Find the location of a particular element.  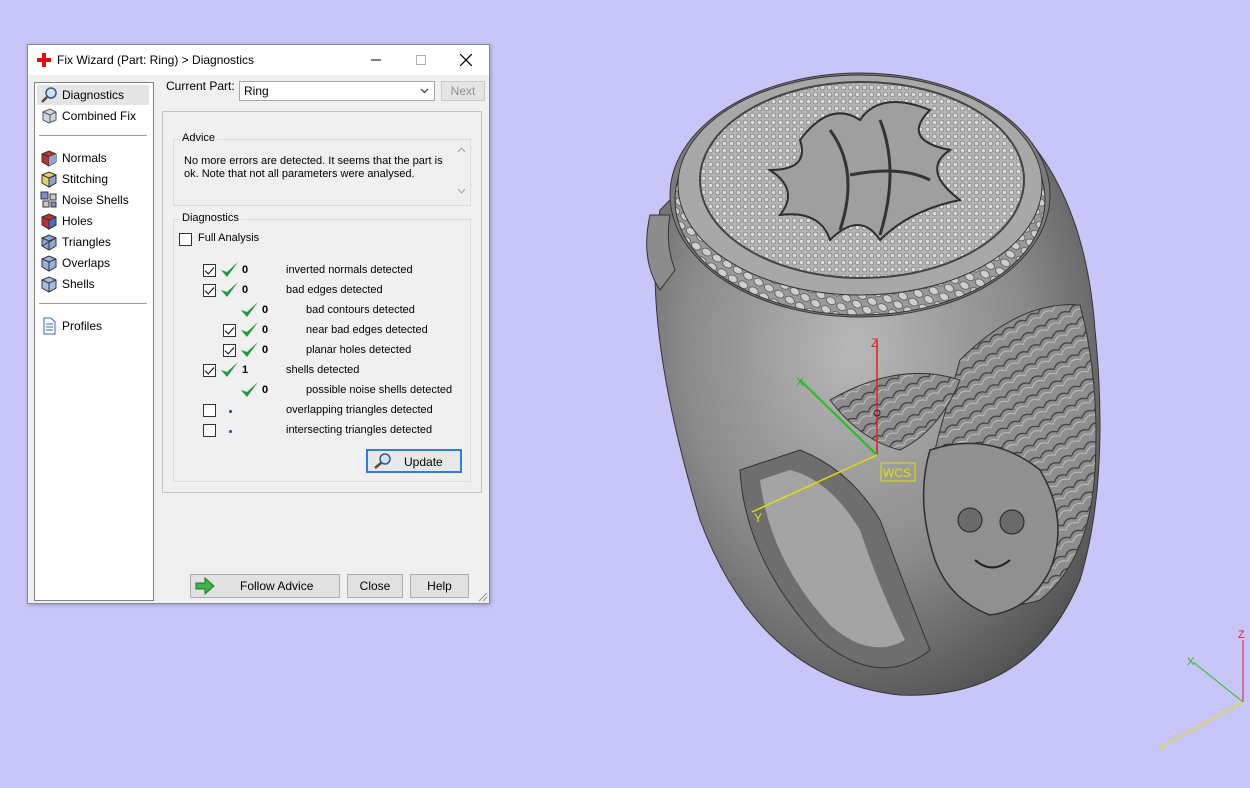

minimize-icon is located at coordinates (376, 60).